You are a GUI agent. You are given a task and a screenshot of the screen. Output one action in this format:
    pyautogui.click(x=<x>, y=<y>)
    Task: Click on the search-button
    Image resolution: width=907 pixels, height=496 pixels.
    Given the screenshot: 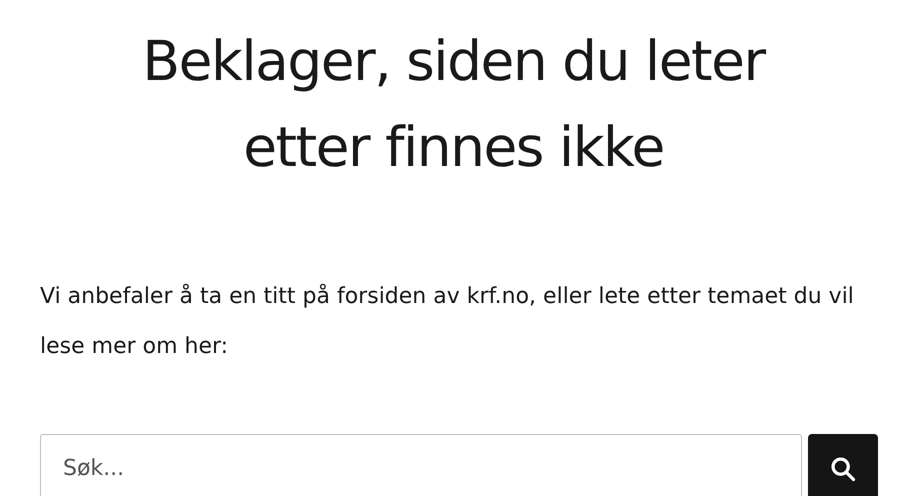 What is the action you would take?
    pyautogui.click(x=843, y=465)
    